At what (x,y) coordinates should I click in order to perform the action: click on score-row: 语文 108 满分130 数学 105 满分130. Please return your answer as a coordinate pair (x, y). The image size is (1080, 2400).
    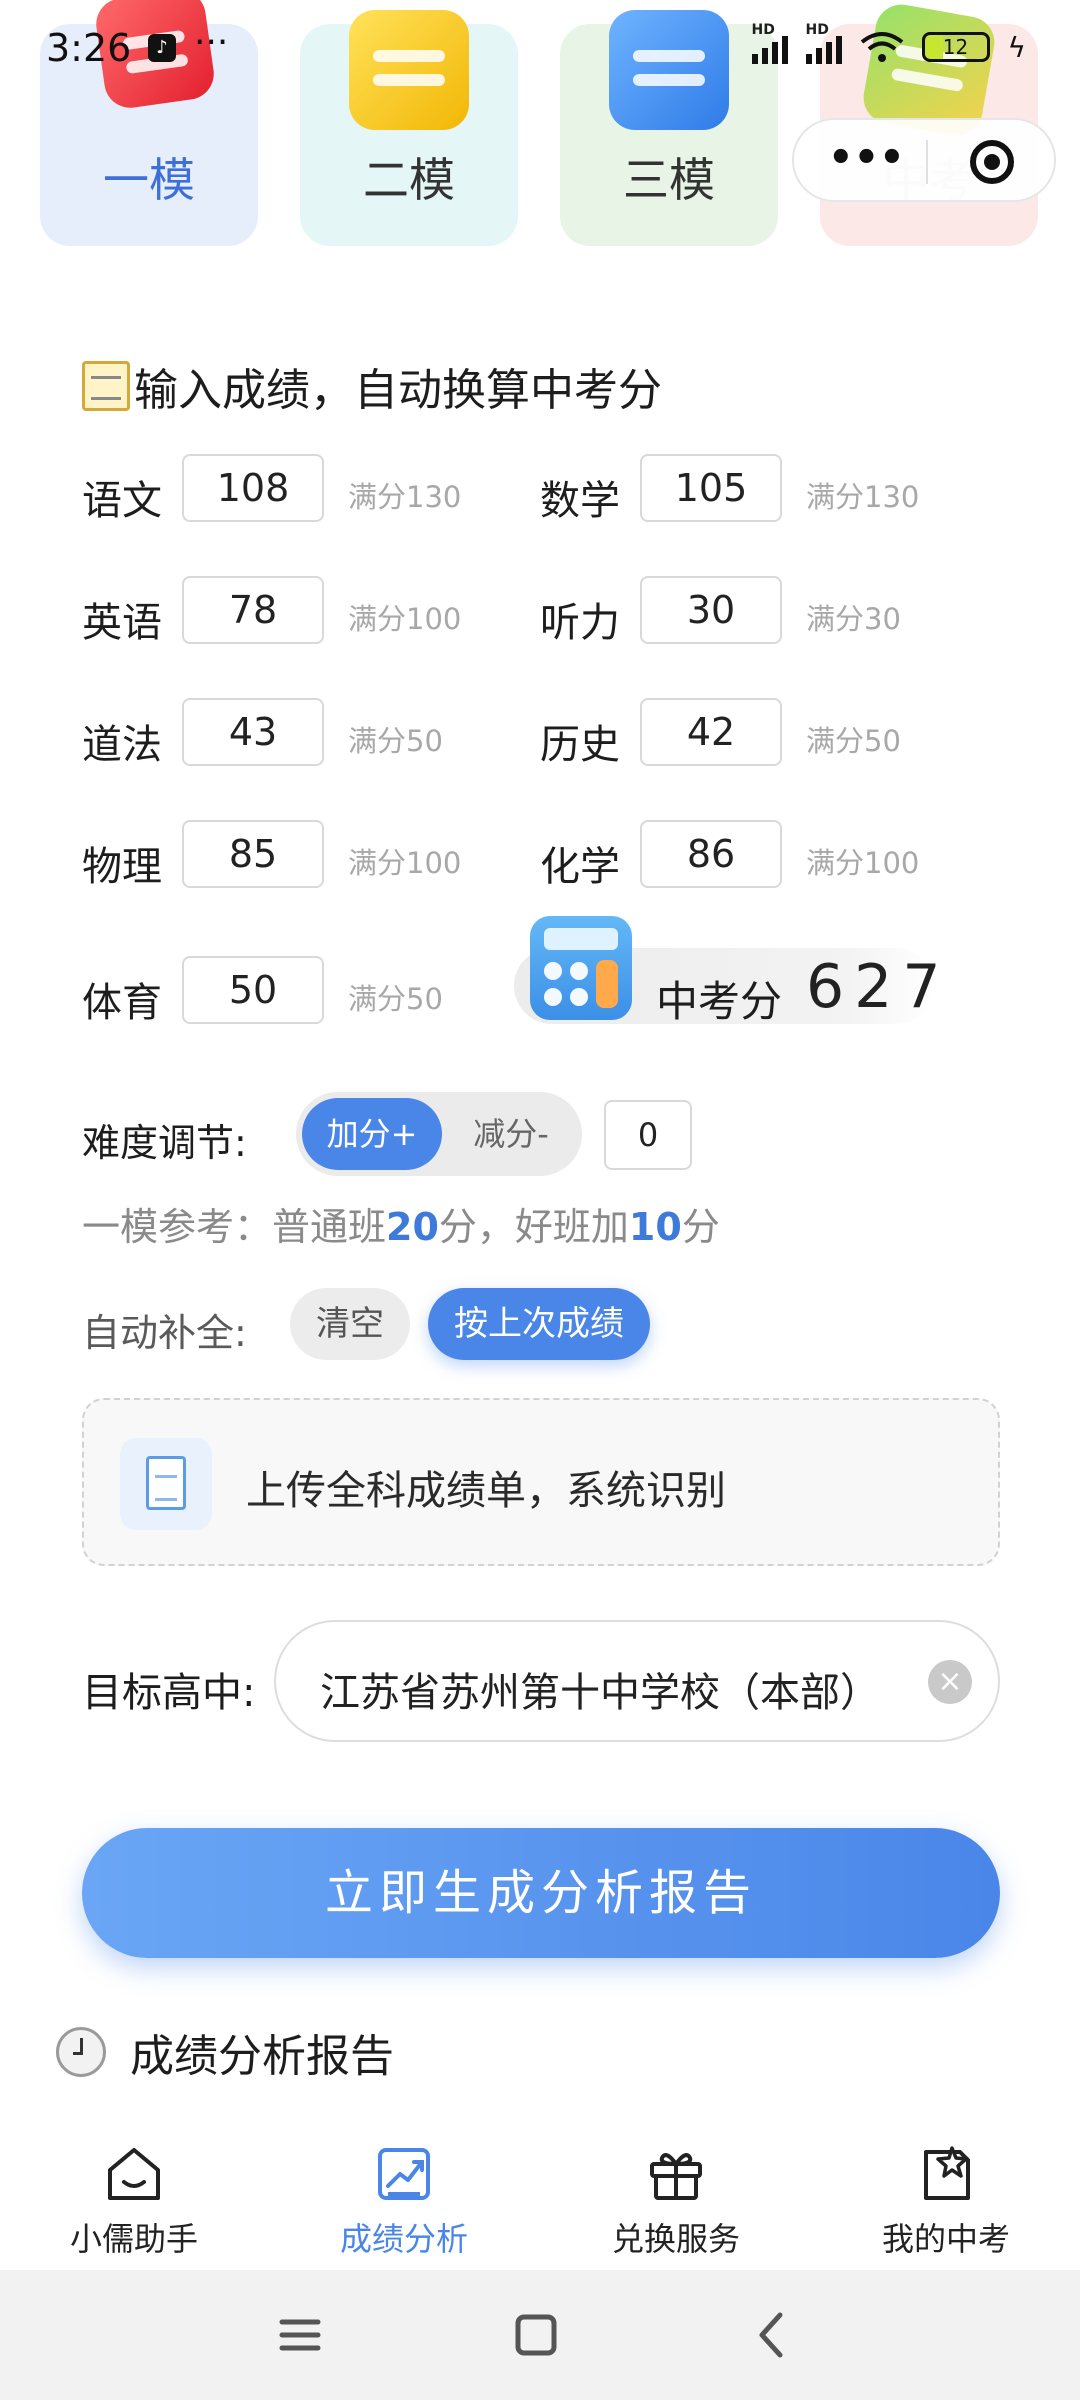
    Looking at the image, I should click on (562, 489).